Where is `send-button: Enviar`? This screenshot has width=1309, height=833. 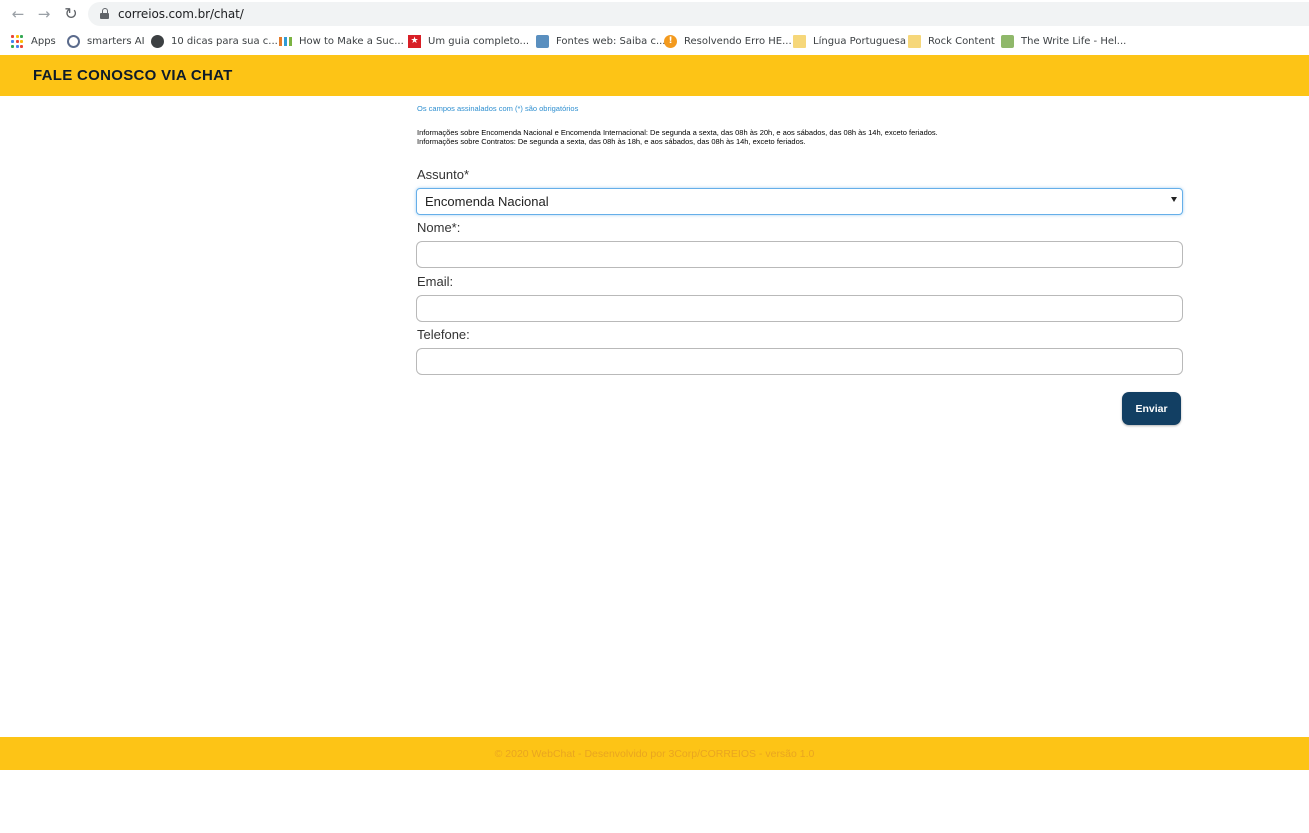 send-button: Enviar is located at coordinates (1151, 408).